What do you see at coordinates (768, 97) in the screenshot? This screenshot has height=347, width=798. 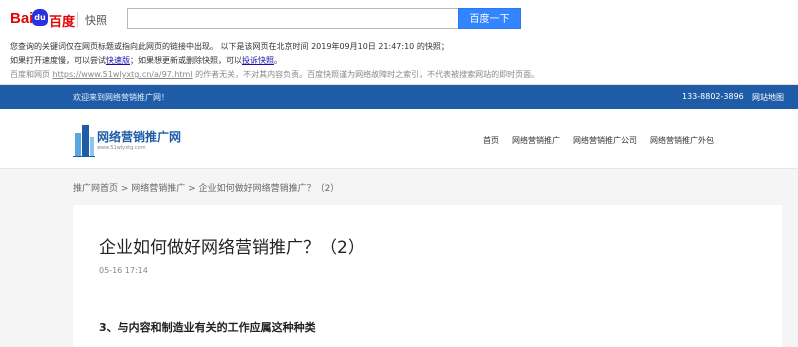 I see `sitemap-link: 网站地图` at bounding box center [768, 97].